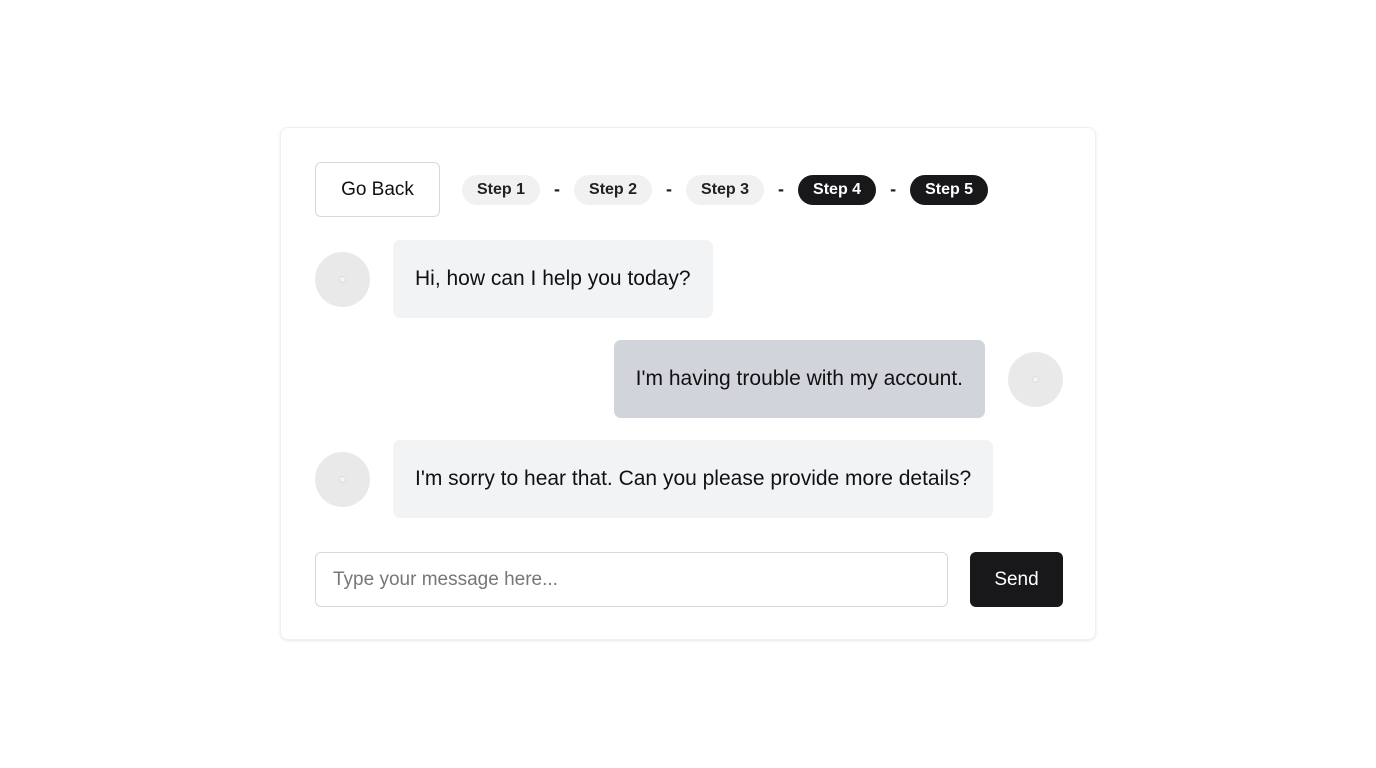 The image size is (1376, 768). Describe the element at coordinates (799, 379) in the screenshot. I see `user-message-bubble: I'm having trouble with my account.` at that location.